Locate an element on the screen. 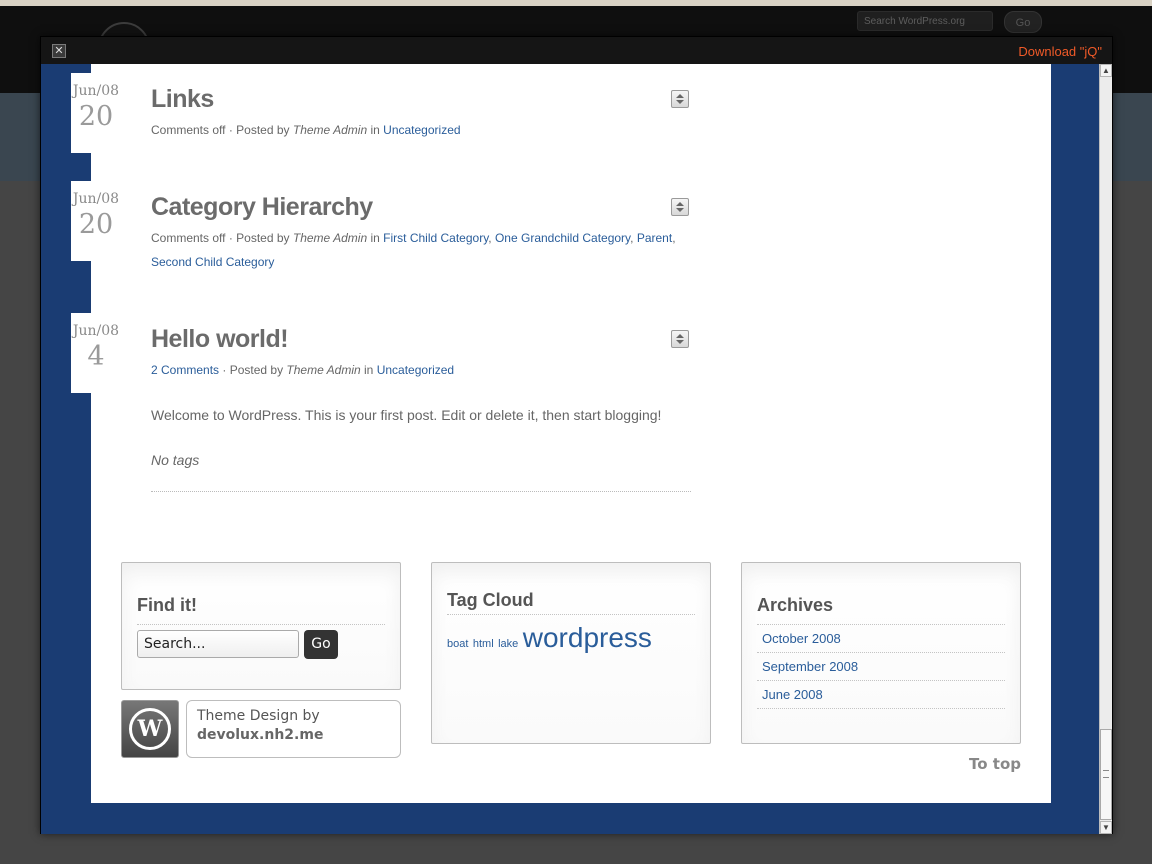  widget-title: Tag Cloud is located at coordinates (490, 600).